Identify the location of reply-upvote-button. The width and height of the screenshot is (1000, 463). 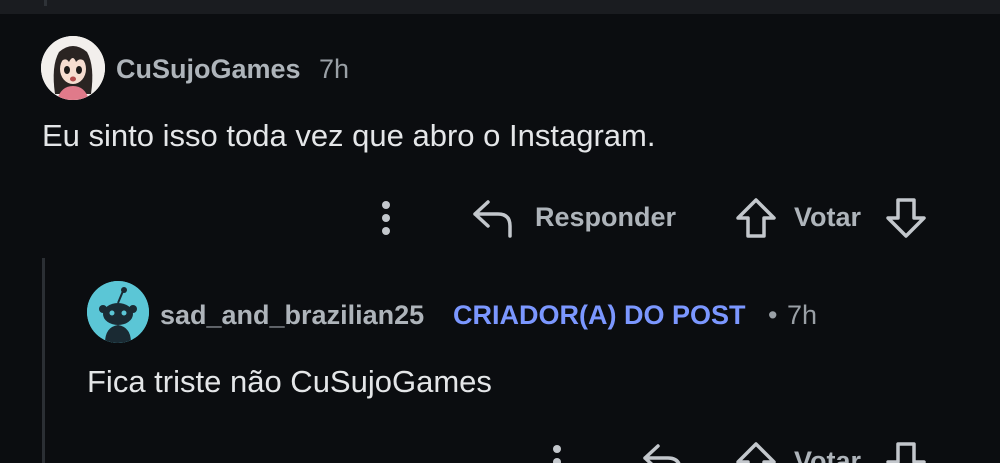
(756, 451).